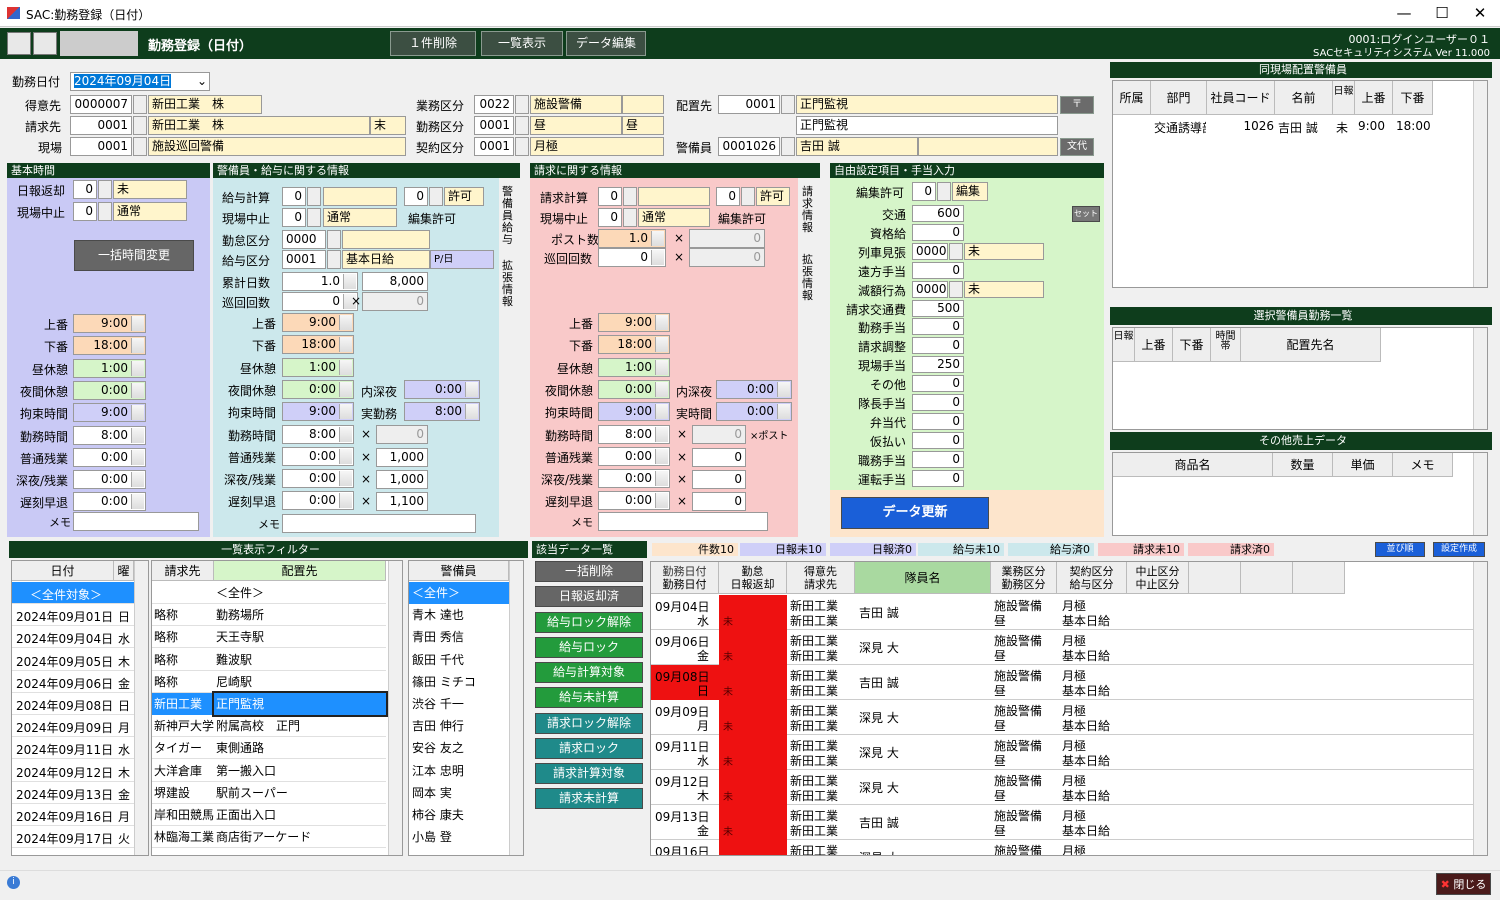  Describe the element at coordinates (109, 413) in the screenshot. I see `basic-time-spinner: 9:00` at that location.